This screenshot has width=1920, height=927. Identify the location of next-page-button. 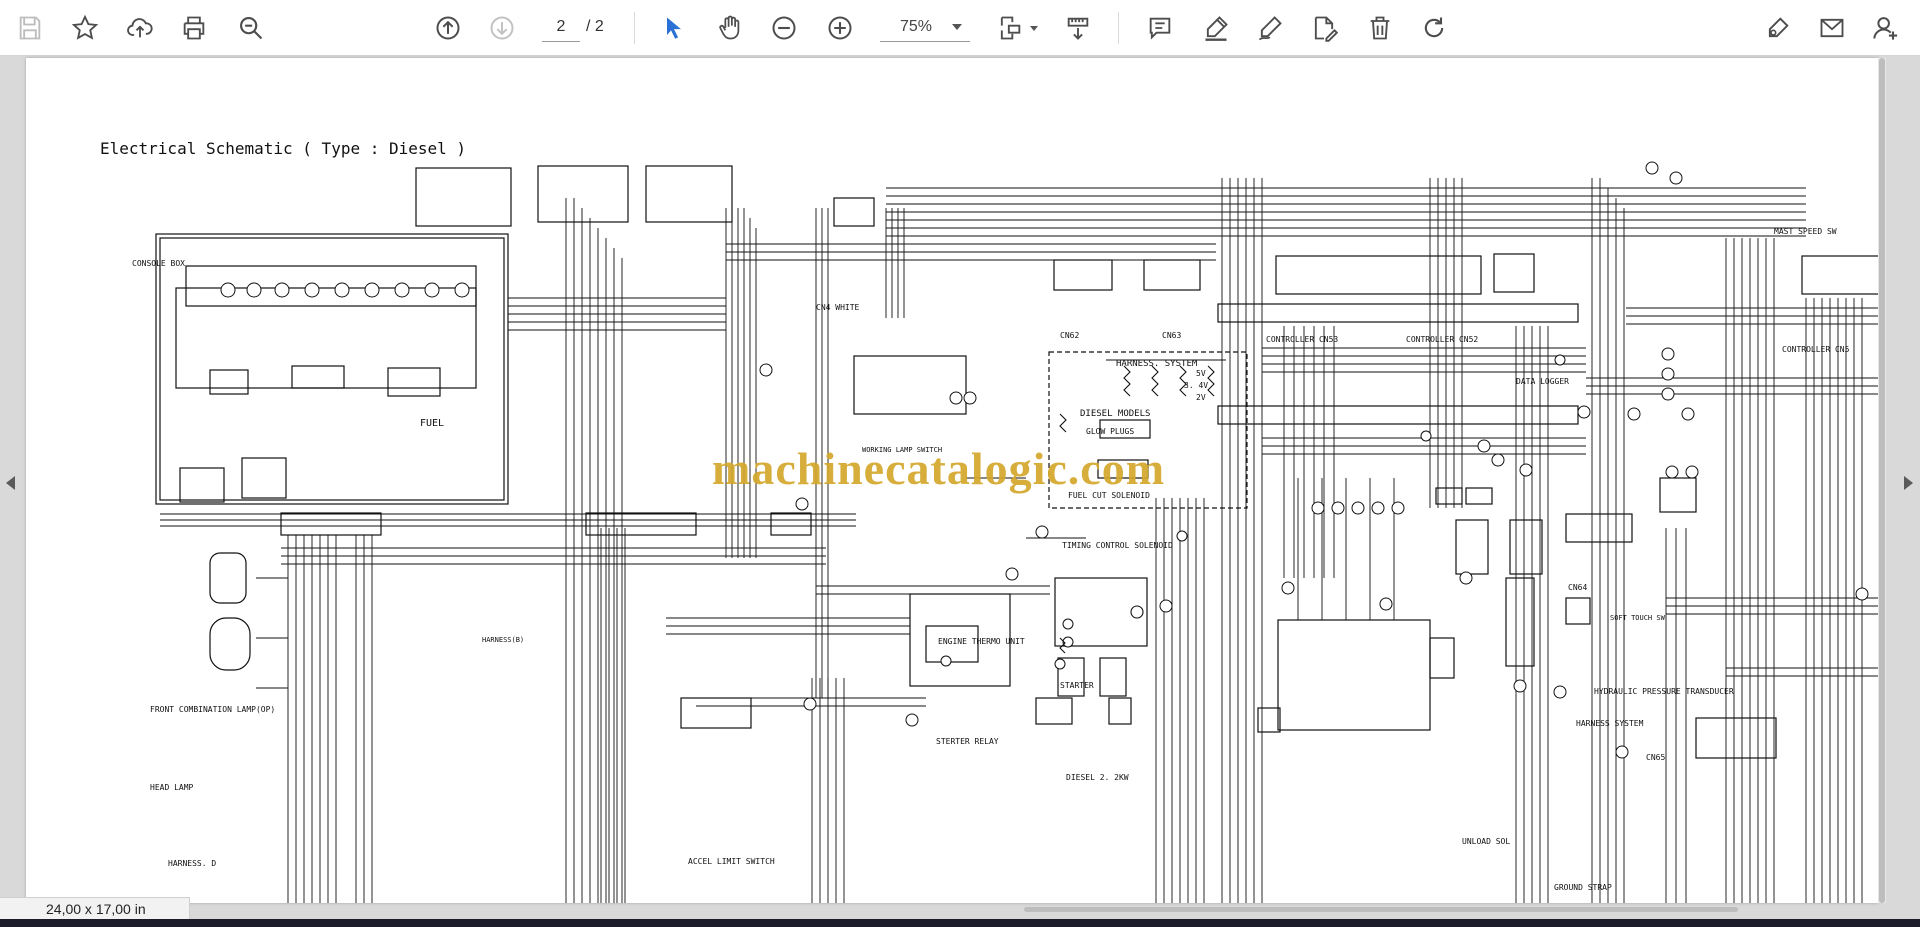
(502, 28).